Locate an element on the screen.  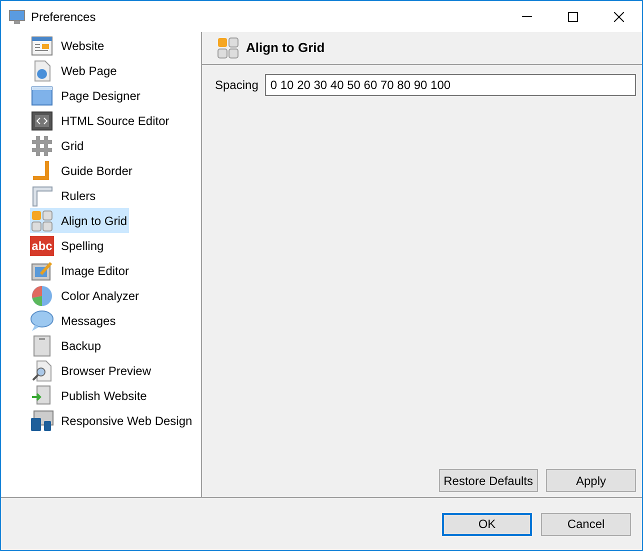
speech-bubble-icon is located at coordinates (42, 321).